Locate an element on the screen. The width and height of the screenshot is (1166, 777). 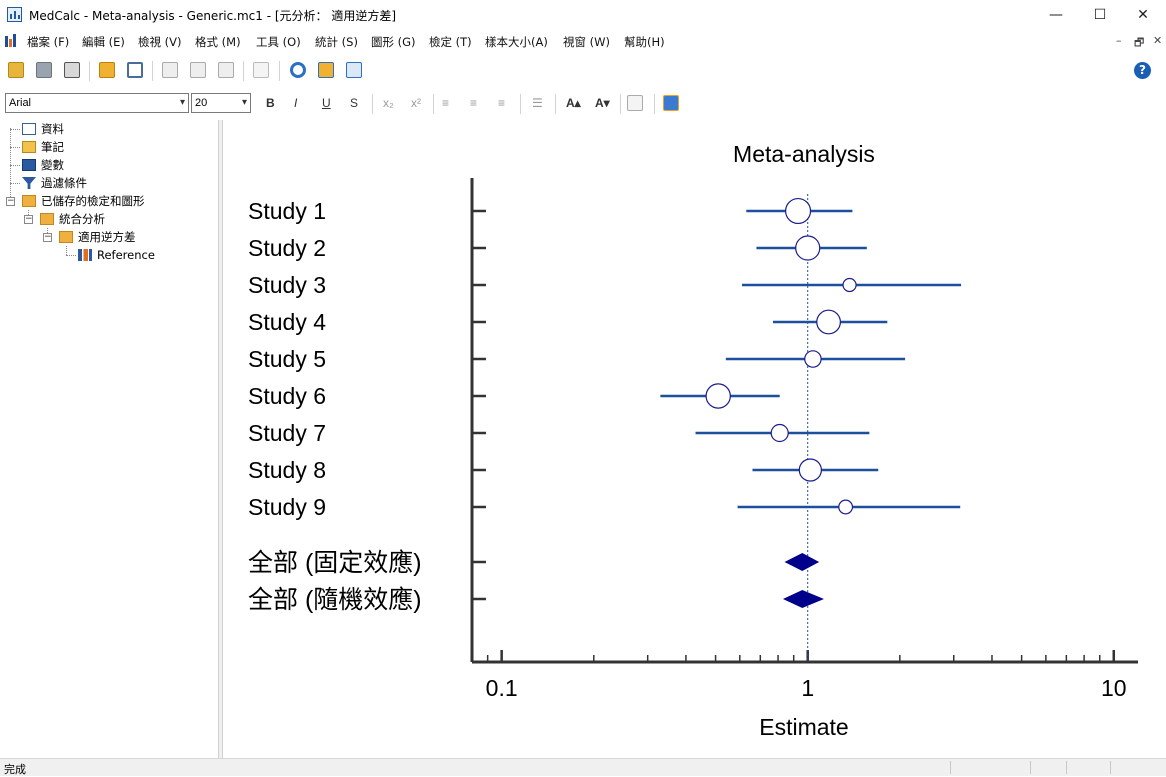
cut-icon is located at coordinates (170, 70).